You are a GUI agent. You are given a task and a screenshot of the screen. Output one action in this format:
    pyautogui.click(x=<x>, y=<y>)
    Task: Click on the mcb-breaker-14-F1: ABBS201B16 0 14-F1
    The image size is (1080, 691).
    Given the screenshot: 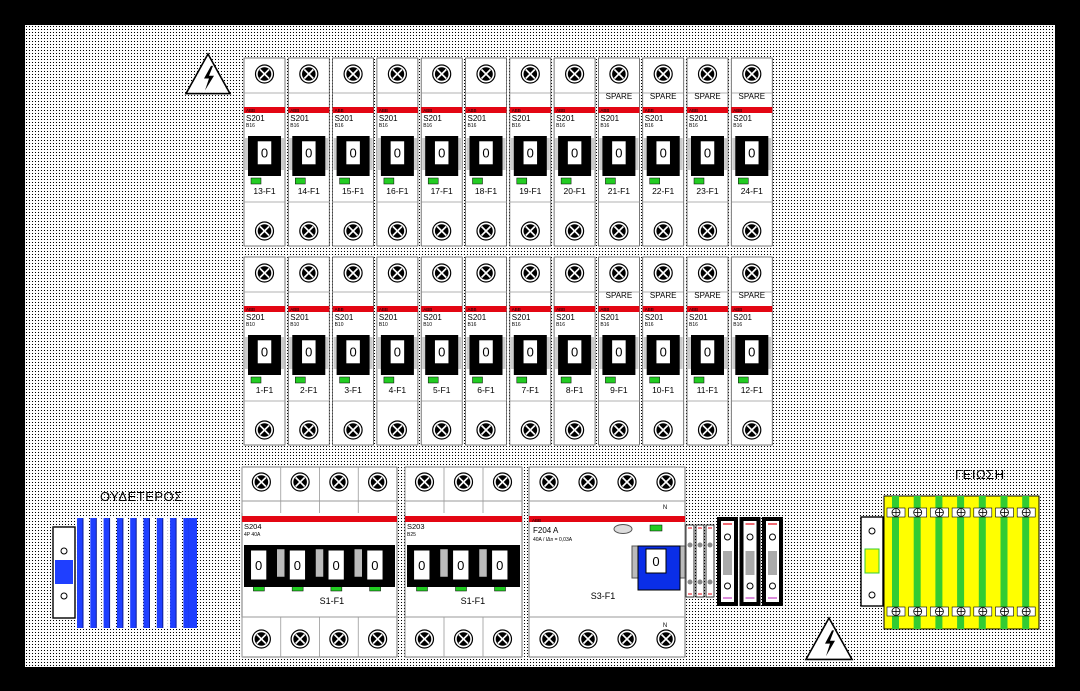 What is the action you would take?
    pyautogui.click(x=308, y=152)
    